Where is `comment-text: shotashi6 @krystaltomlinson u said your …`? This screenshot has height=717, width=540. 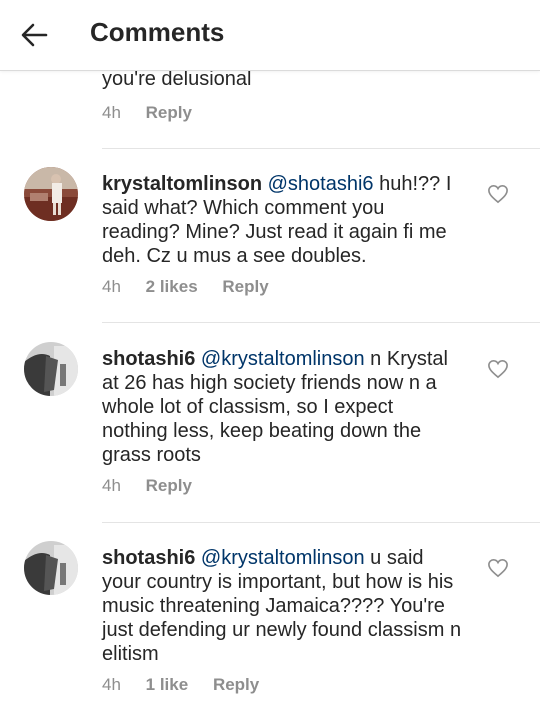
comment-text: shotashi6 @krystaltomlinson u said your … is located at coordinates (282, 606).